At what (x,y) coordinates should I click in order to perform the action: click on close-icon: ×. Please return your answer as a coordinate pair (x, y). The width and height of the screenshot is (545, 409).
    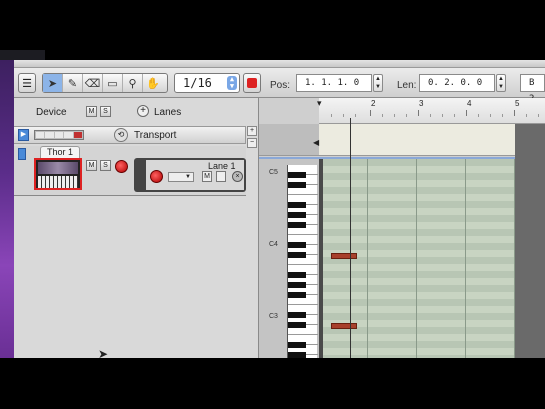
    Looking at the image, I should click on (237, 176).